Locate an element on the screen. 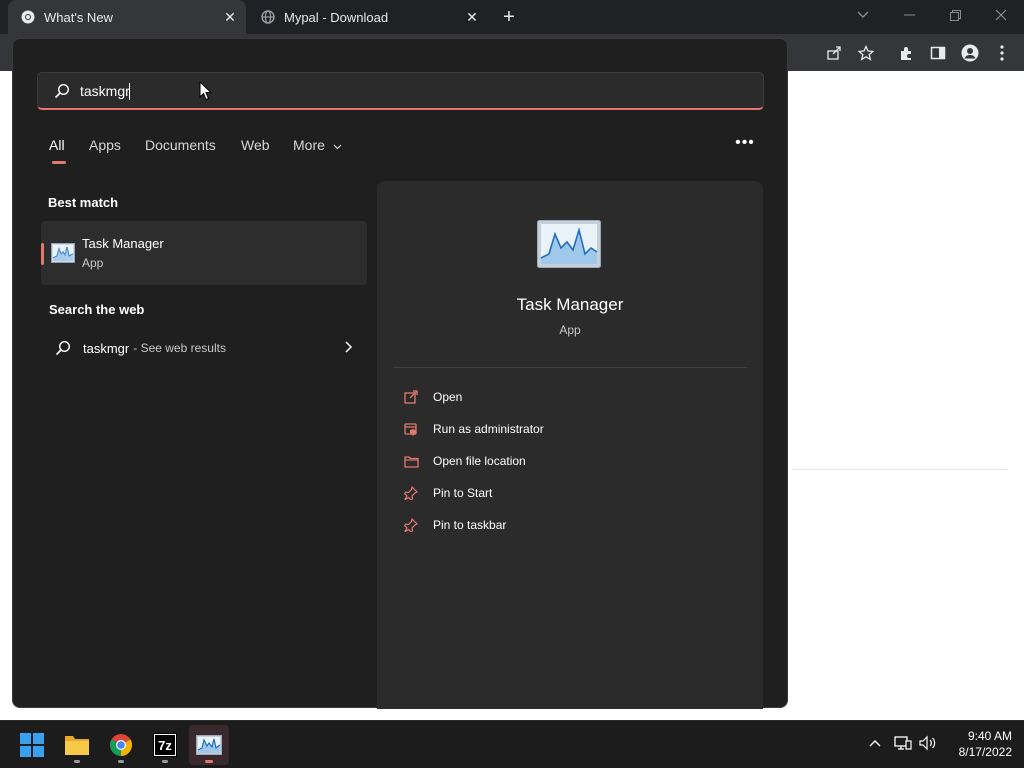 The image size is (1024, 768). web-search-result: taskmgr - See web results is located at coordinates (204, 348).